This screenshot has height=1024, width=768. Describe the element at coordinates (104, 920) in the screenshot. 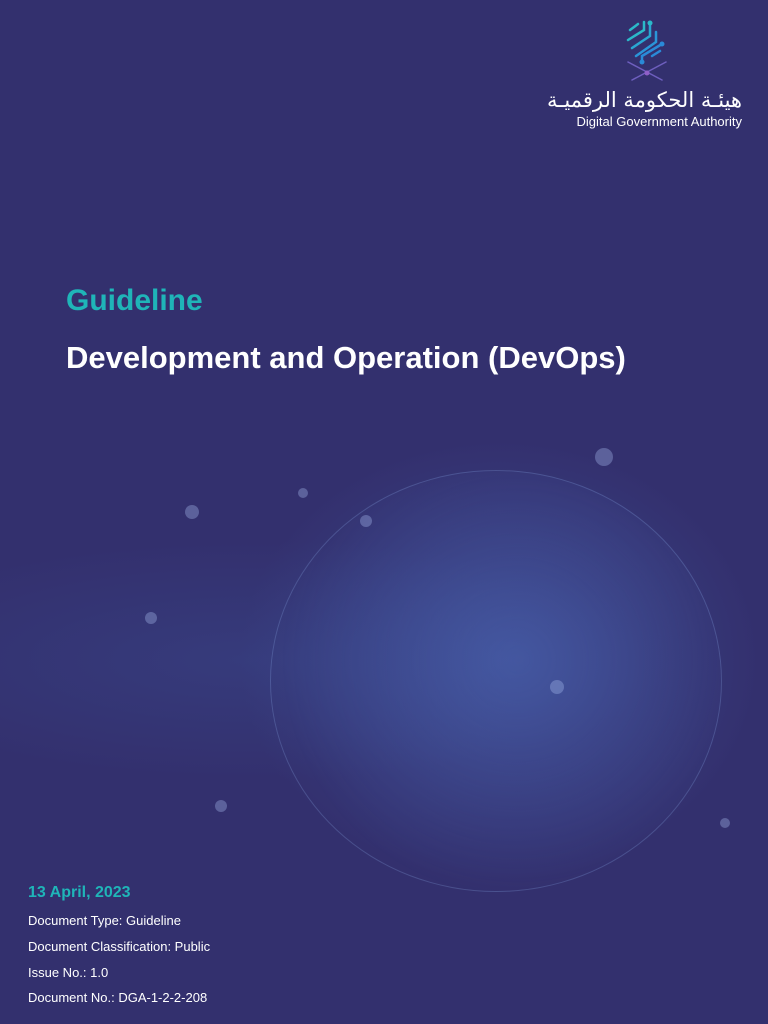

I see `document-type: Document Type: Guideline` at that location.